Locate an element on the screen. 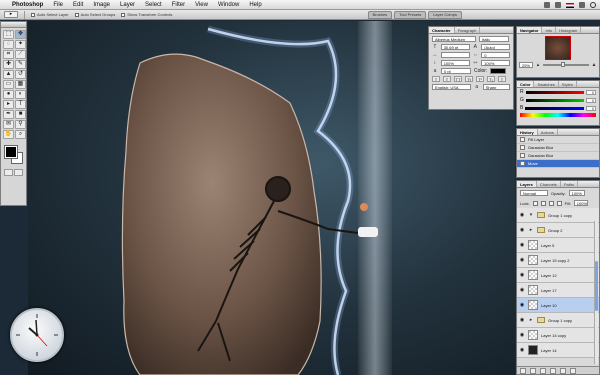  horizontal-scale-field: 100% is located at coordinates (495, 63).